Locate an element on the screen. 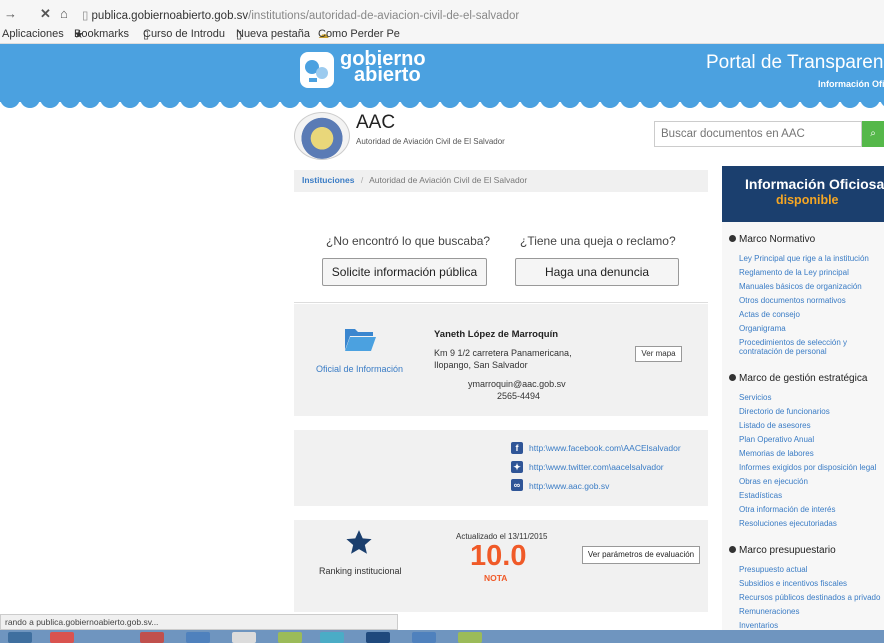 The width and height of the screenshot is (884, 643). sidebar-link: Presupuesto actual is located at coordinates (773, 569).